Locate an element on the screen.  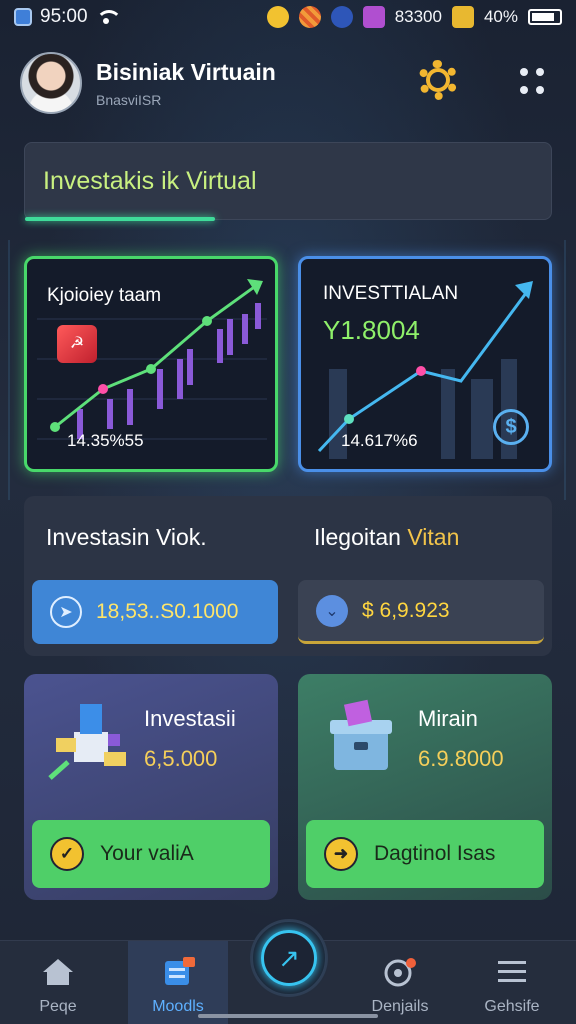
chart-card-right: INVESTTIALAN Y1.8004 14.617%6 $ is located at coordinates (425, 364).